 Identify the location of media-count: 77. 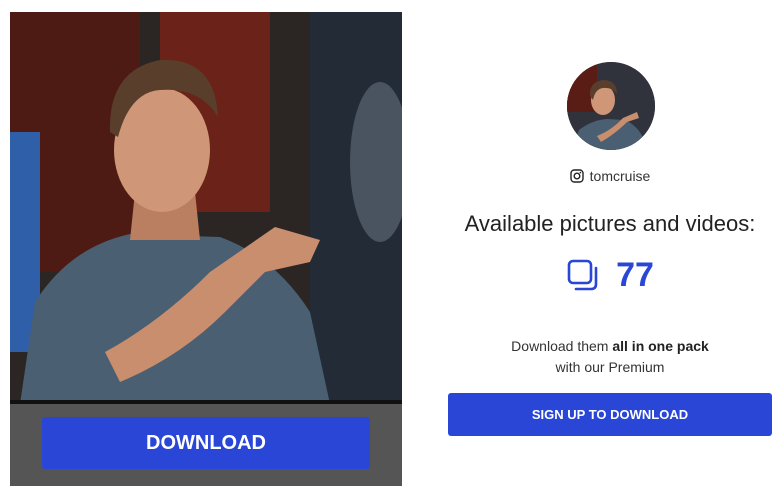
(635, 275).